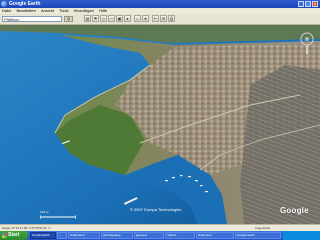 The height and width of the screenshot is (240, 320). Describe the element at coordinates (47, 10) in the screenshot. I see `menu-view: Ansicht` at that location.